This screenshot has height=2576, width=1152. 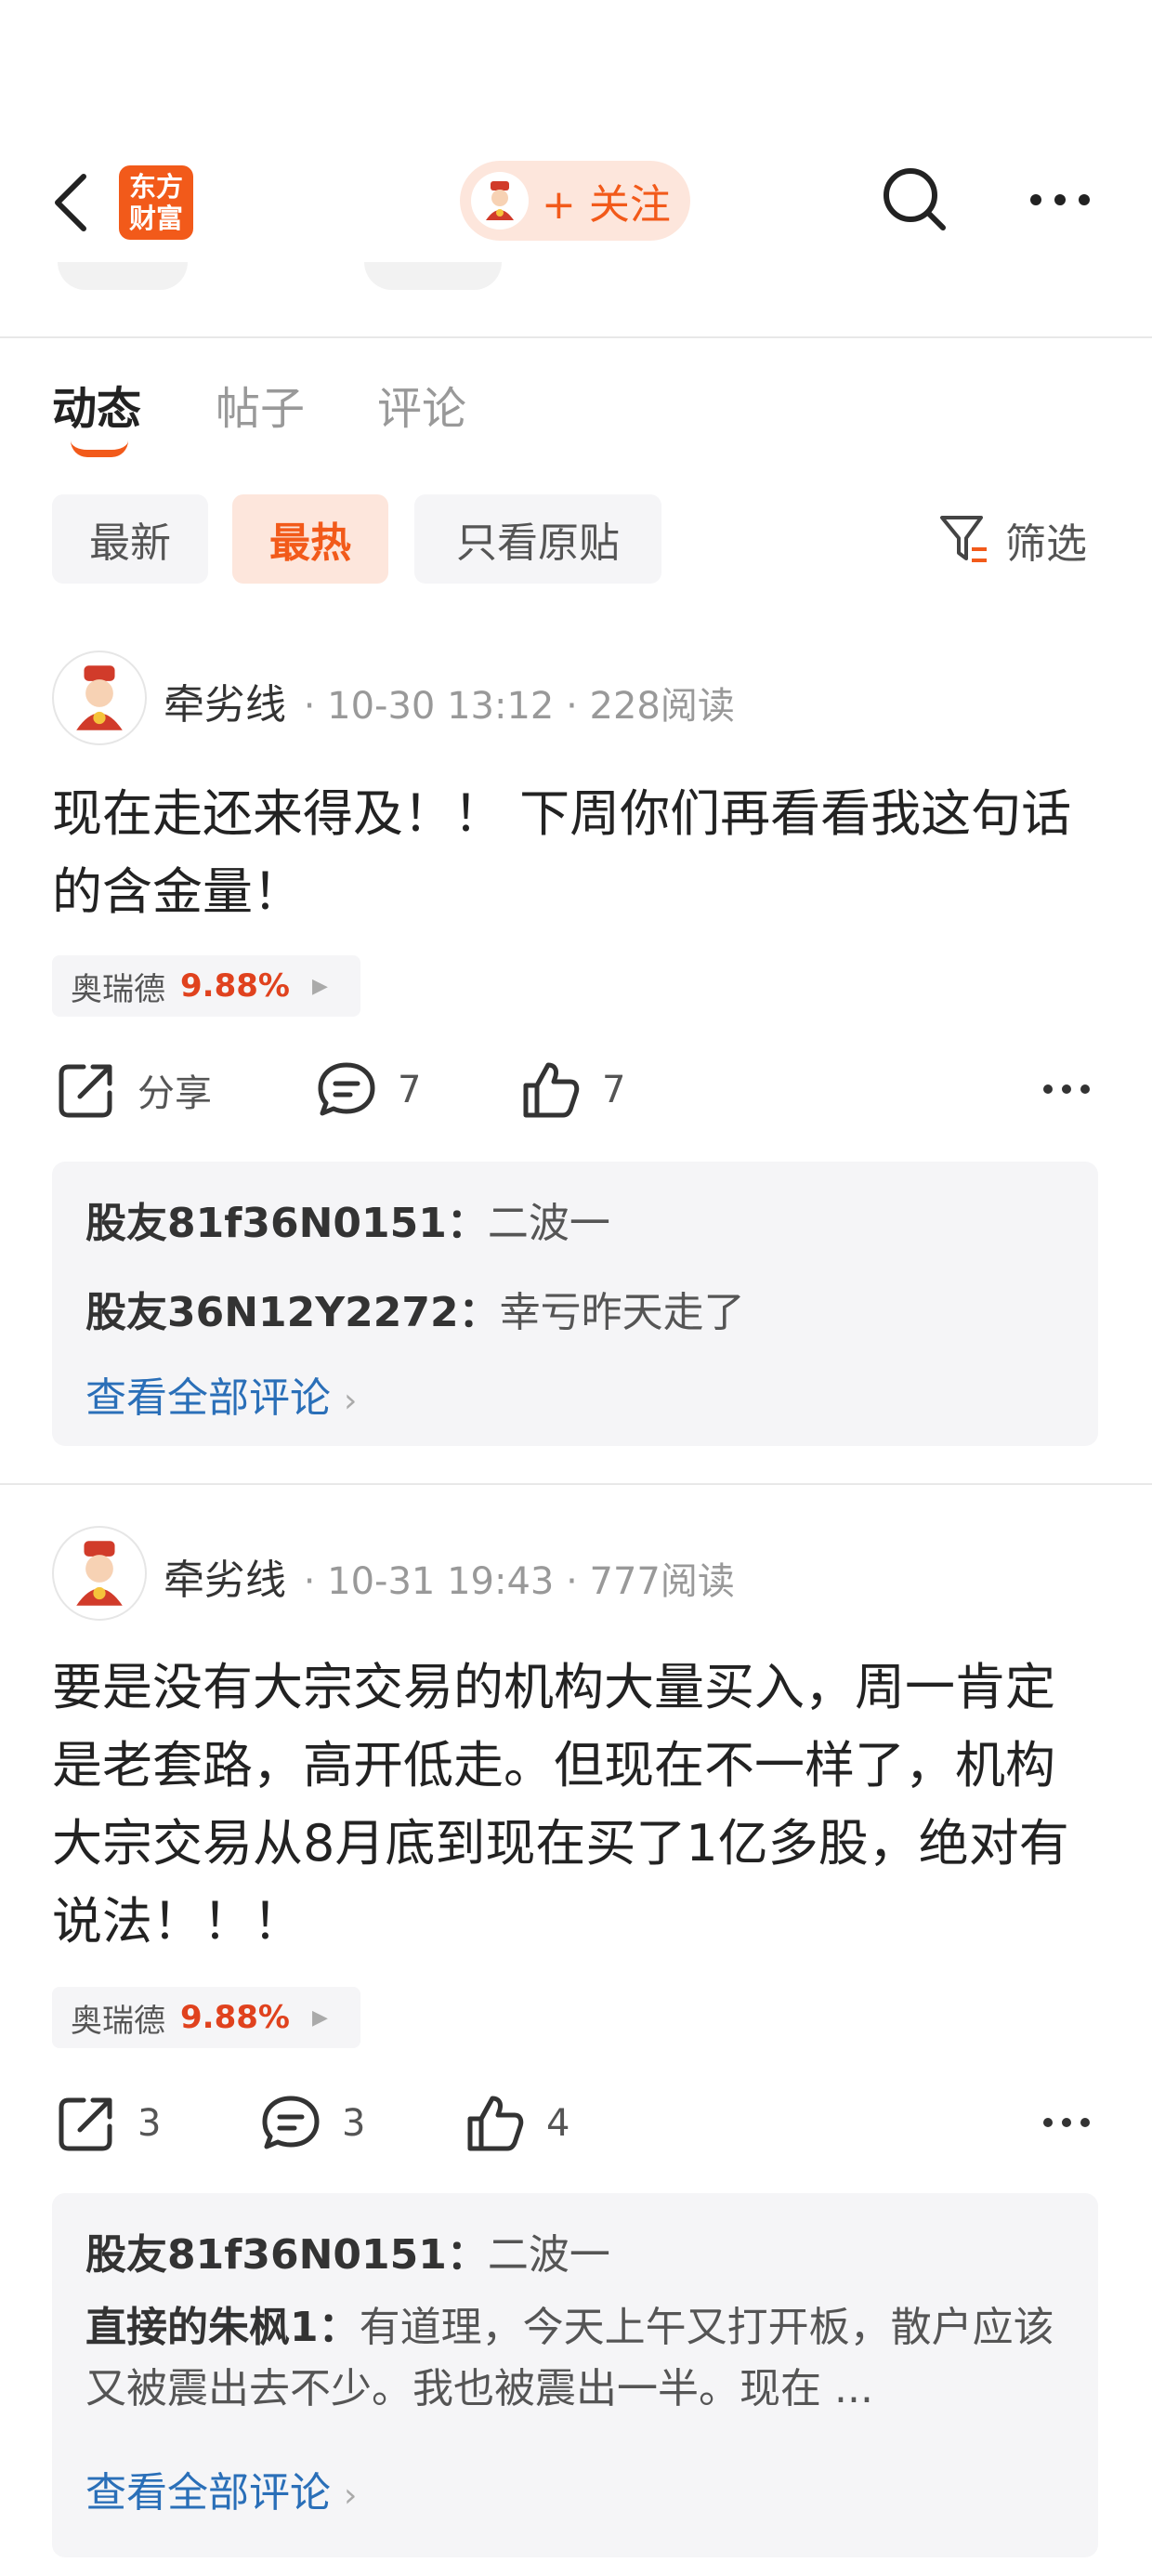 I want to click on comment-item: 股友36N12Y2272：幸亏昨天走了, so click(x=415, y=1308).